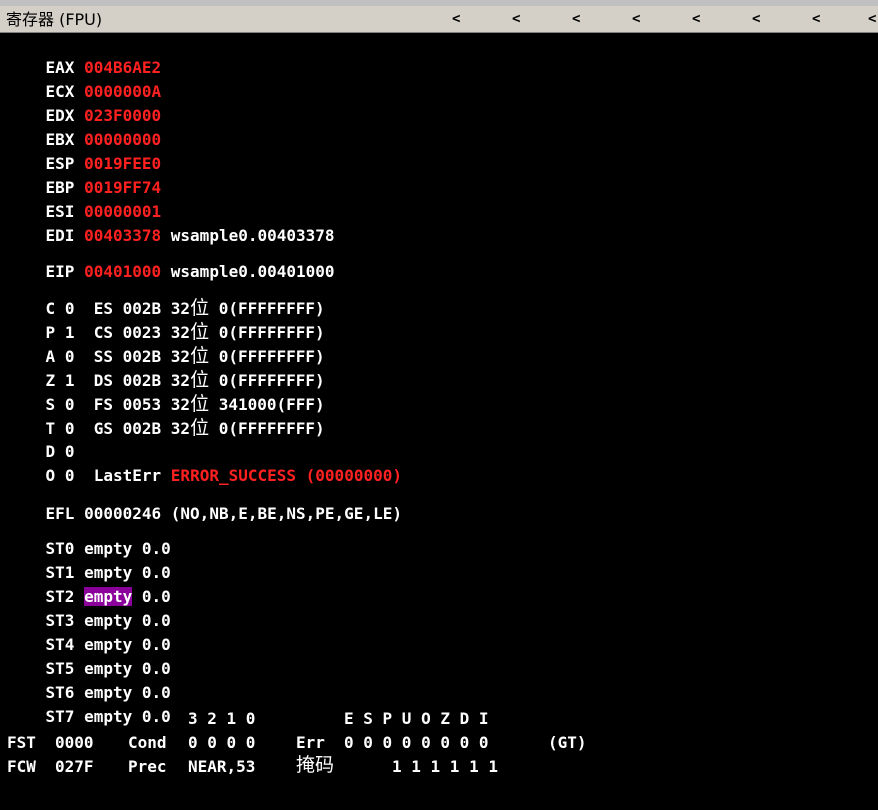 This screenshot has height=810, width=878. What do you see at coordinates (54, 19) in the screenshot?
I see `pane-title: 寄存器 (FPU)` at bounding box center [54, 19].